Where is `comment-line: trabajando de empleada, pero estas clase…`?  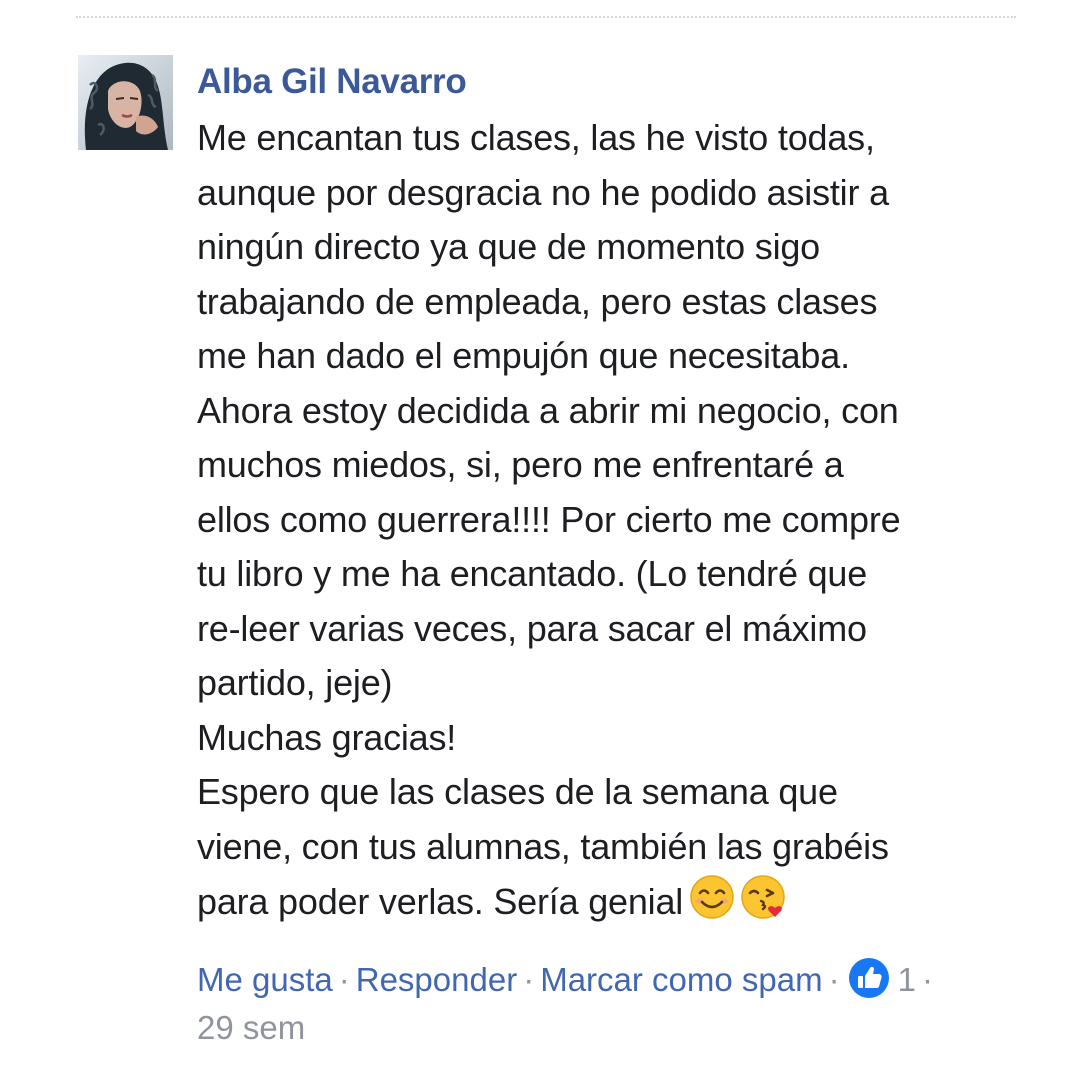
comment-line: trabajando de empleada, pero estas clase… is located at coordinates (537, 301).